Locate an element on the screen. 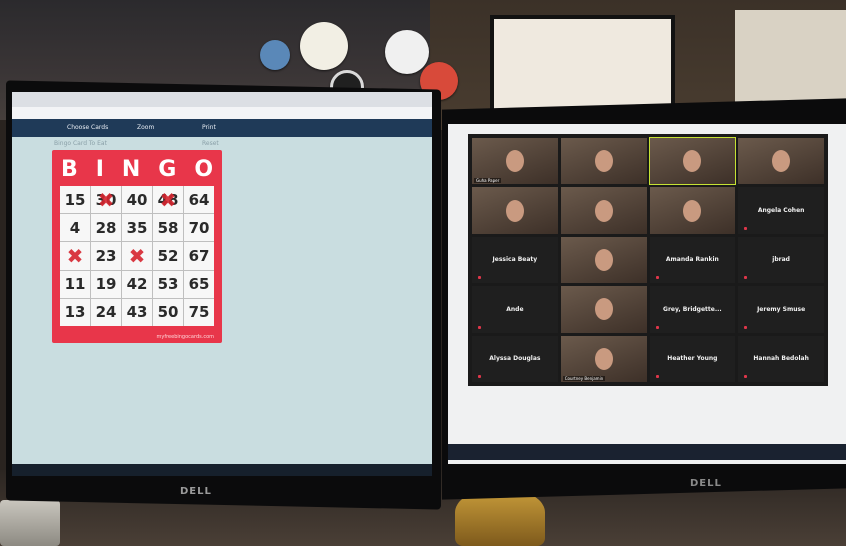 The height and width of the screenshot is (546, 846). bingo-number: 70 is located at coordinates (199, 227).